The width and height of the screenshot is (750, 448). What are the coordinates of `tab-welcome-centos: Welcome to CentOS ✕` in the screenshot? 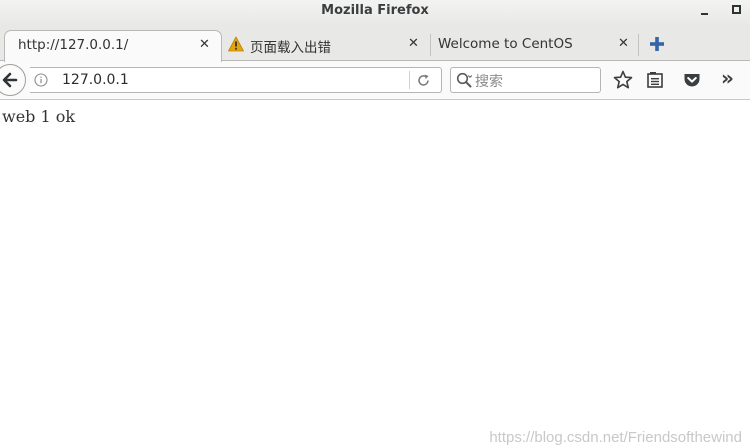 It's located at (535, 45).